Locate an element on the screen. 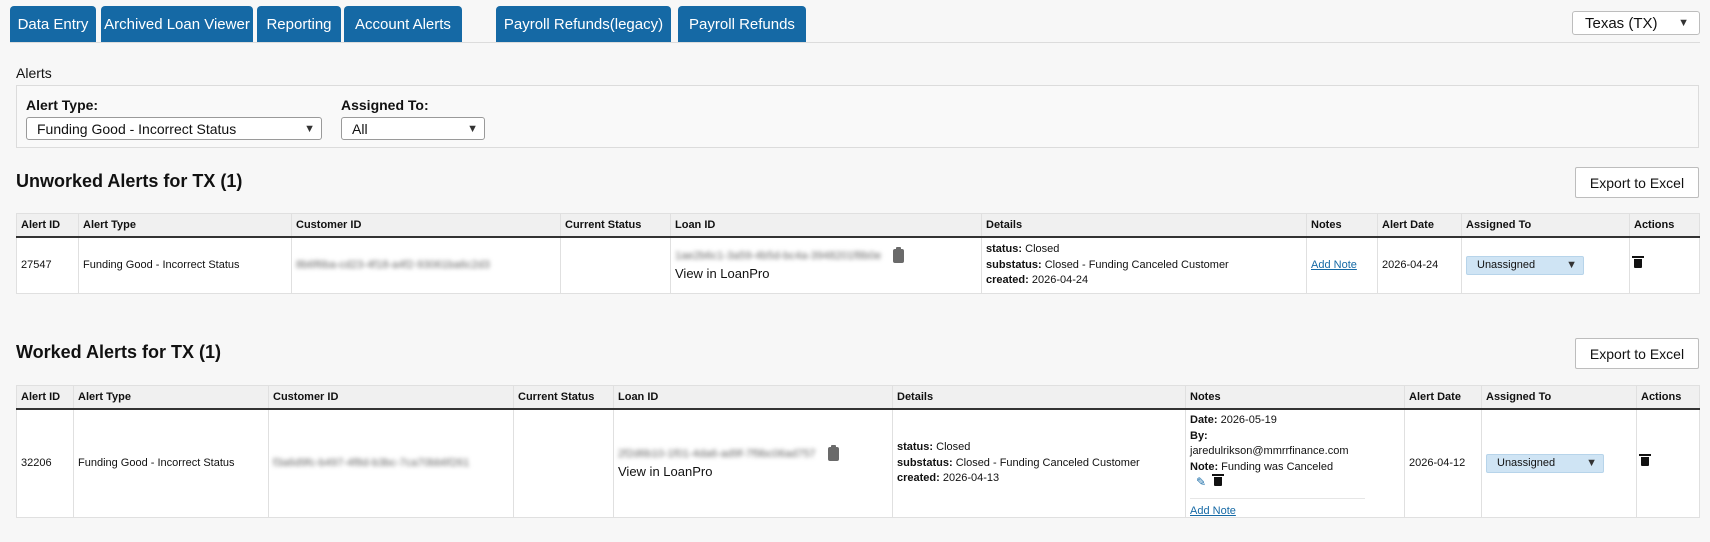 This screenshot has width=1710, height=542. alert-type-select: Funding Good - Incorrect Status ▼ is located at coordinates (174, 128).